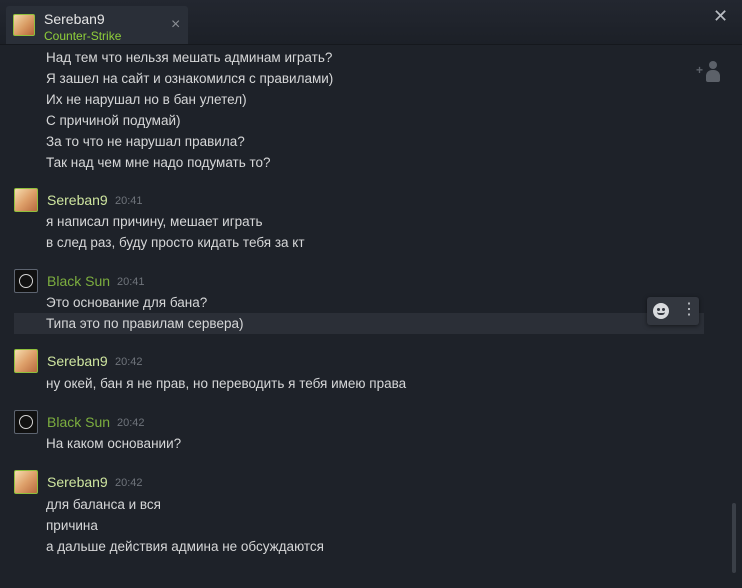  Describe the element at coordinates (146, 99) in the screenshot. I see `message-line: Их не нарушал но в бан улетел)` at that location.